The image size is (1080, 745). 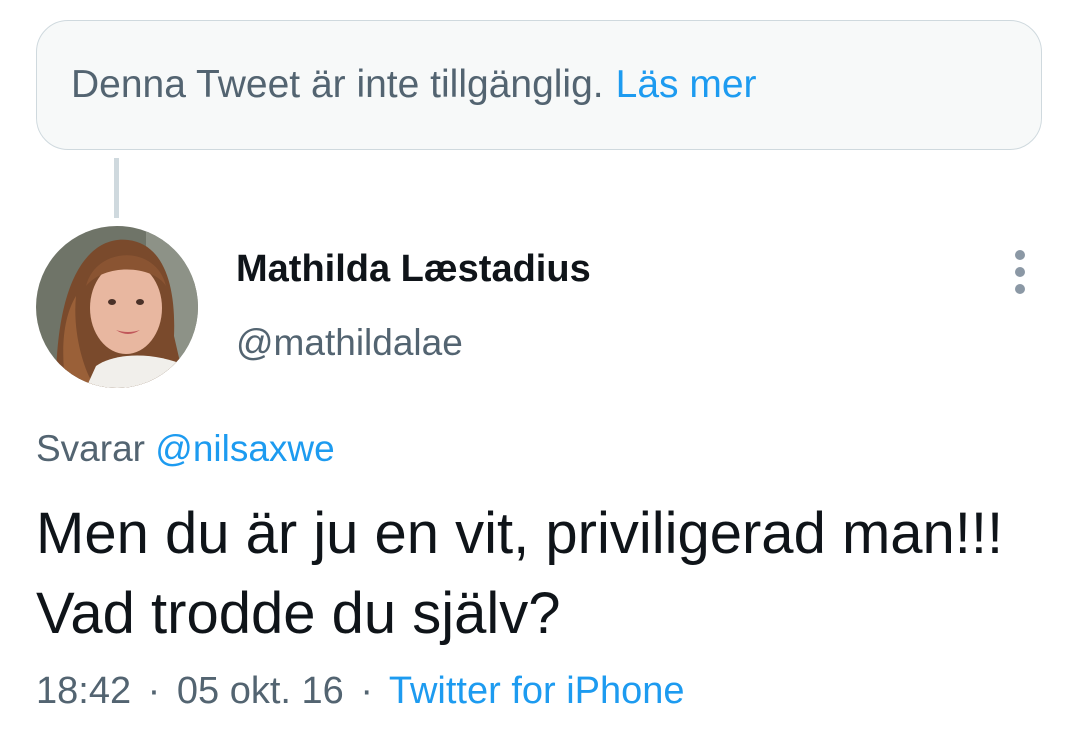 What do you see at coordinates (337, 84) in the screenshot?
I see `unavailable-text: Denna Tweet är inte tillgänglig.` at bounding box center [337, 84].